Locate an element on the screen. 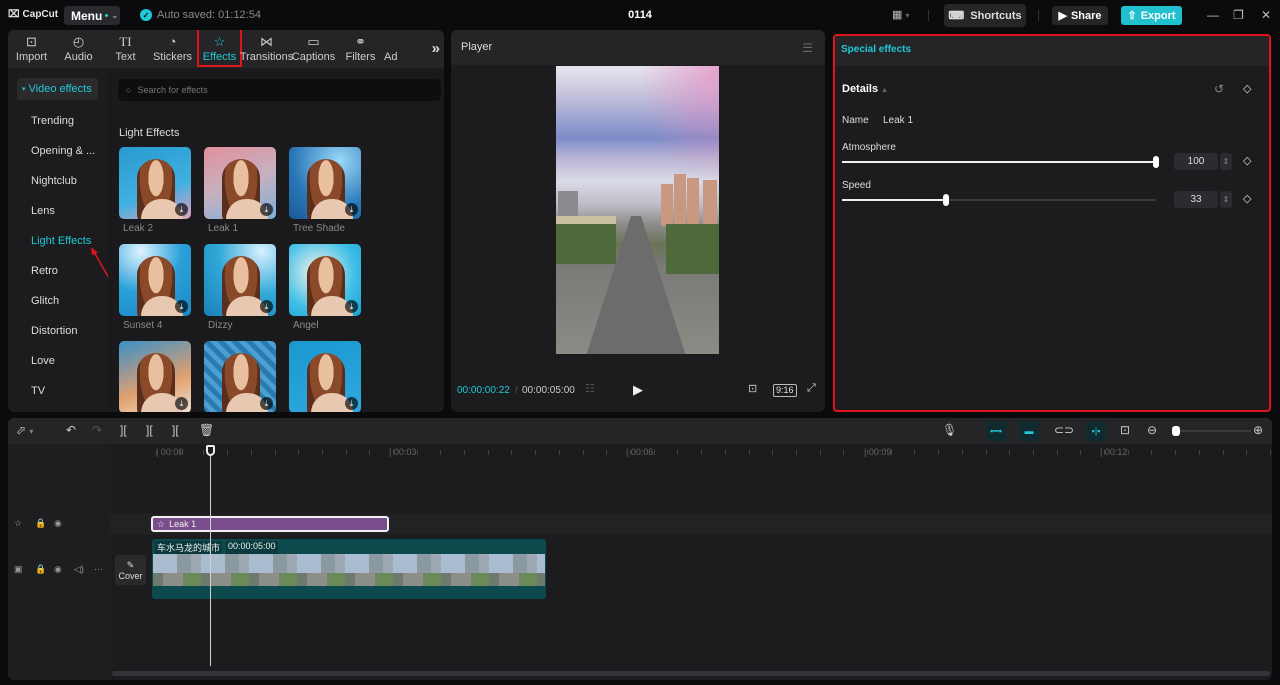 This screenshot has width=1280, height=685. category-nightclub: Nightclub is located at coordinates (54, 181).